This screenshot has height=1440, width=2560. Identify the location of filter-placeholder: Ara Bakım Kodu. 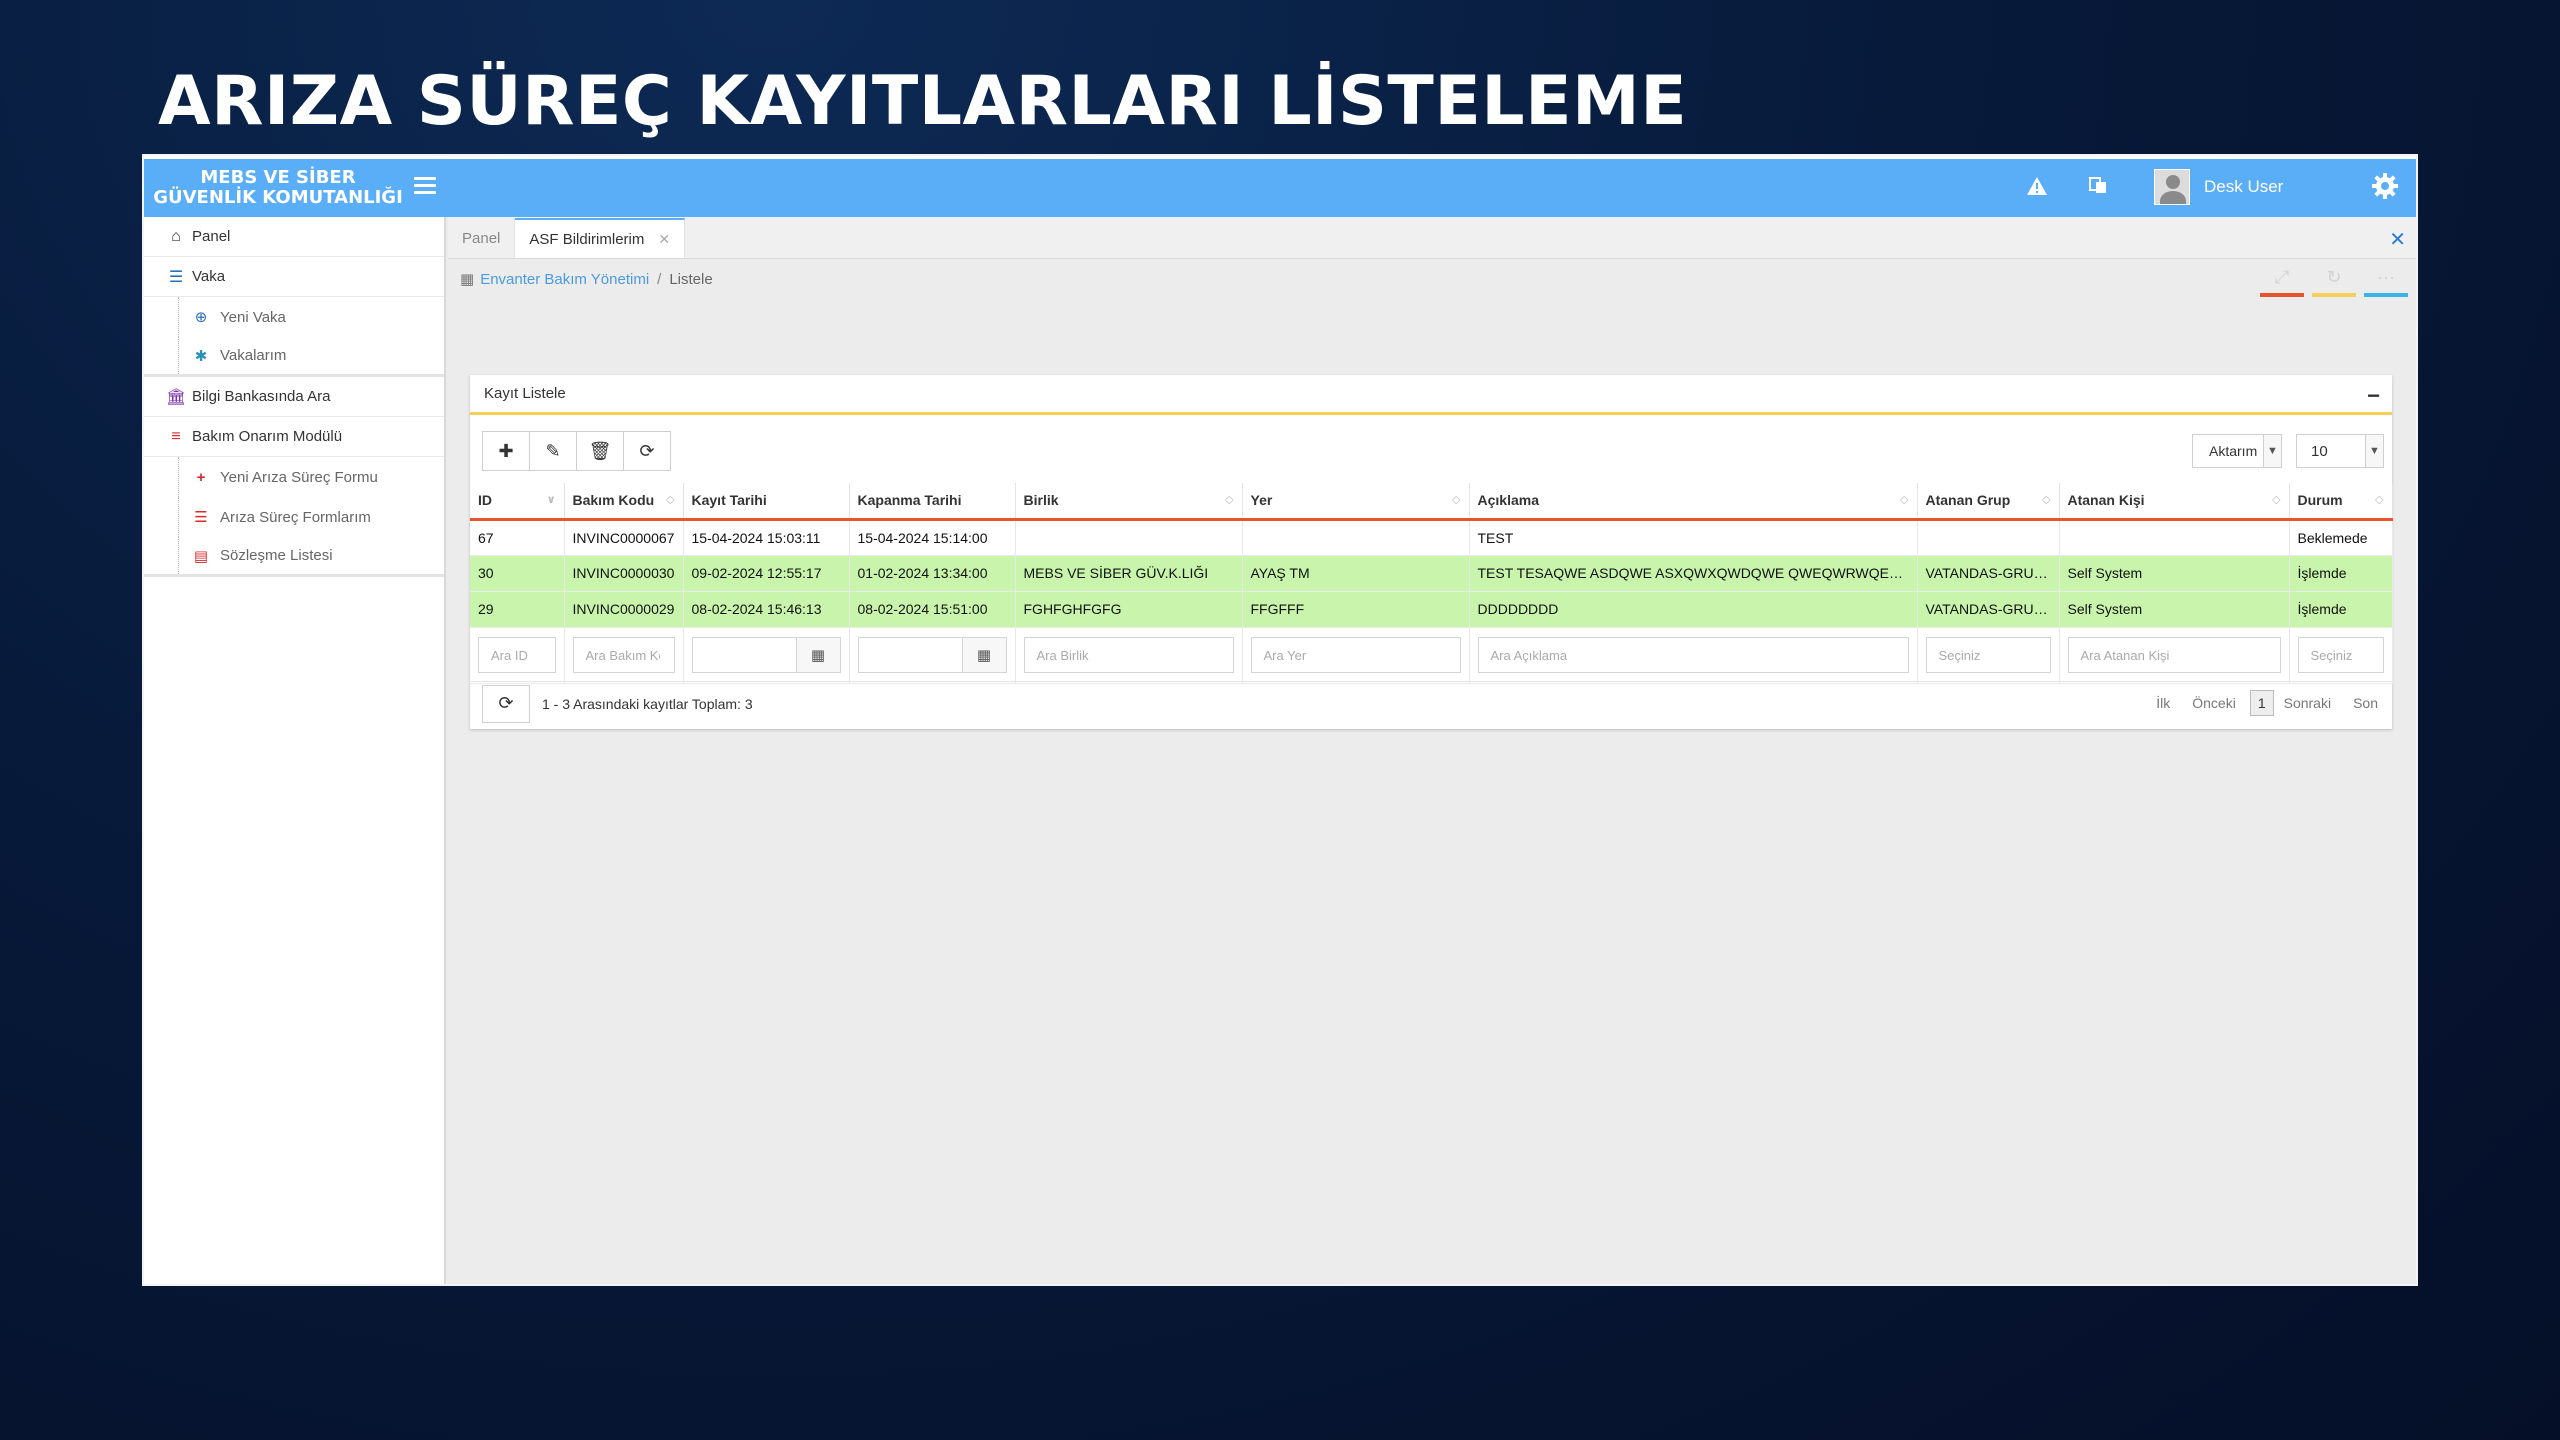
(622, 655).